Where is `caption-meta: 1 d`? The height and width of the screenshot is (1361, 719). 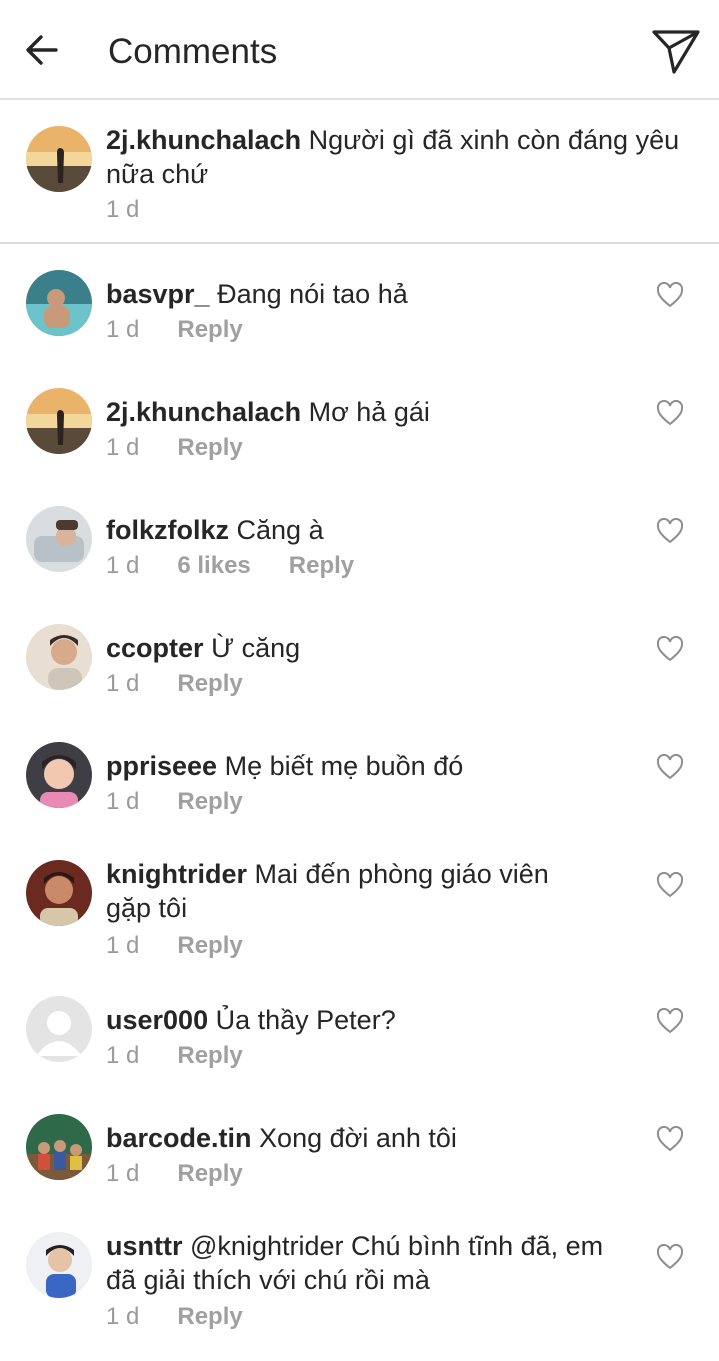 caption-meta: 1 d is located at coordinates (122, 210).